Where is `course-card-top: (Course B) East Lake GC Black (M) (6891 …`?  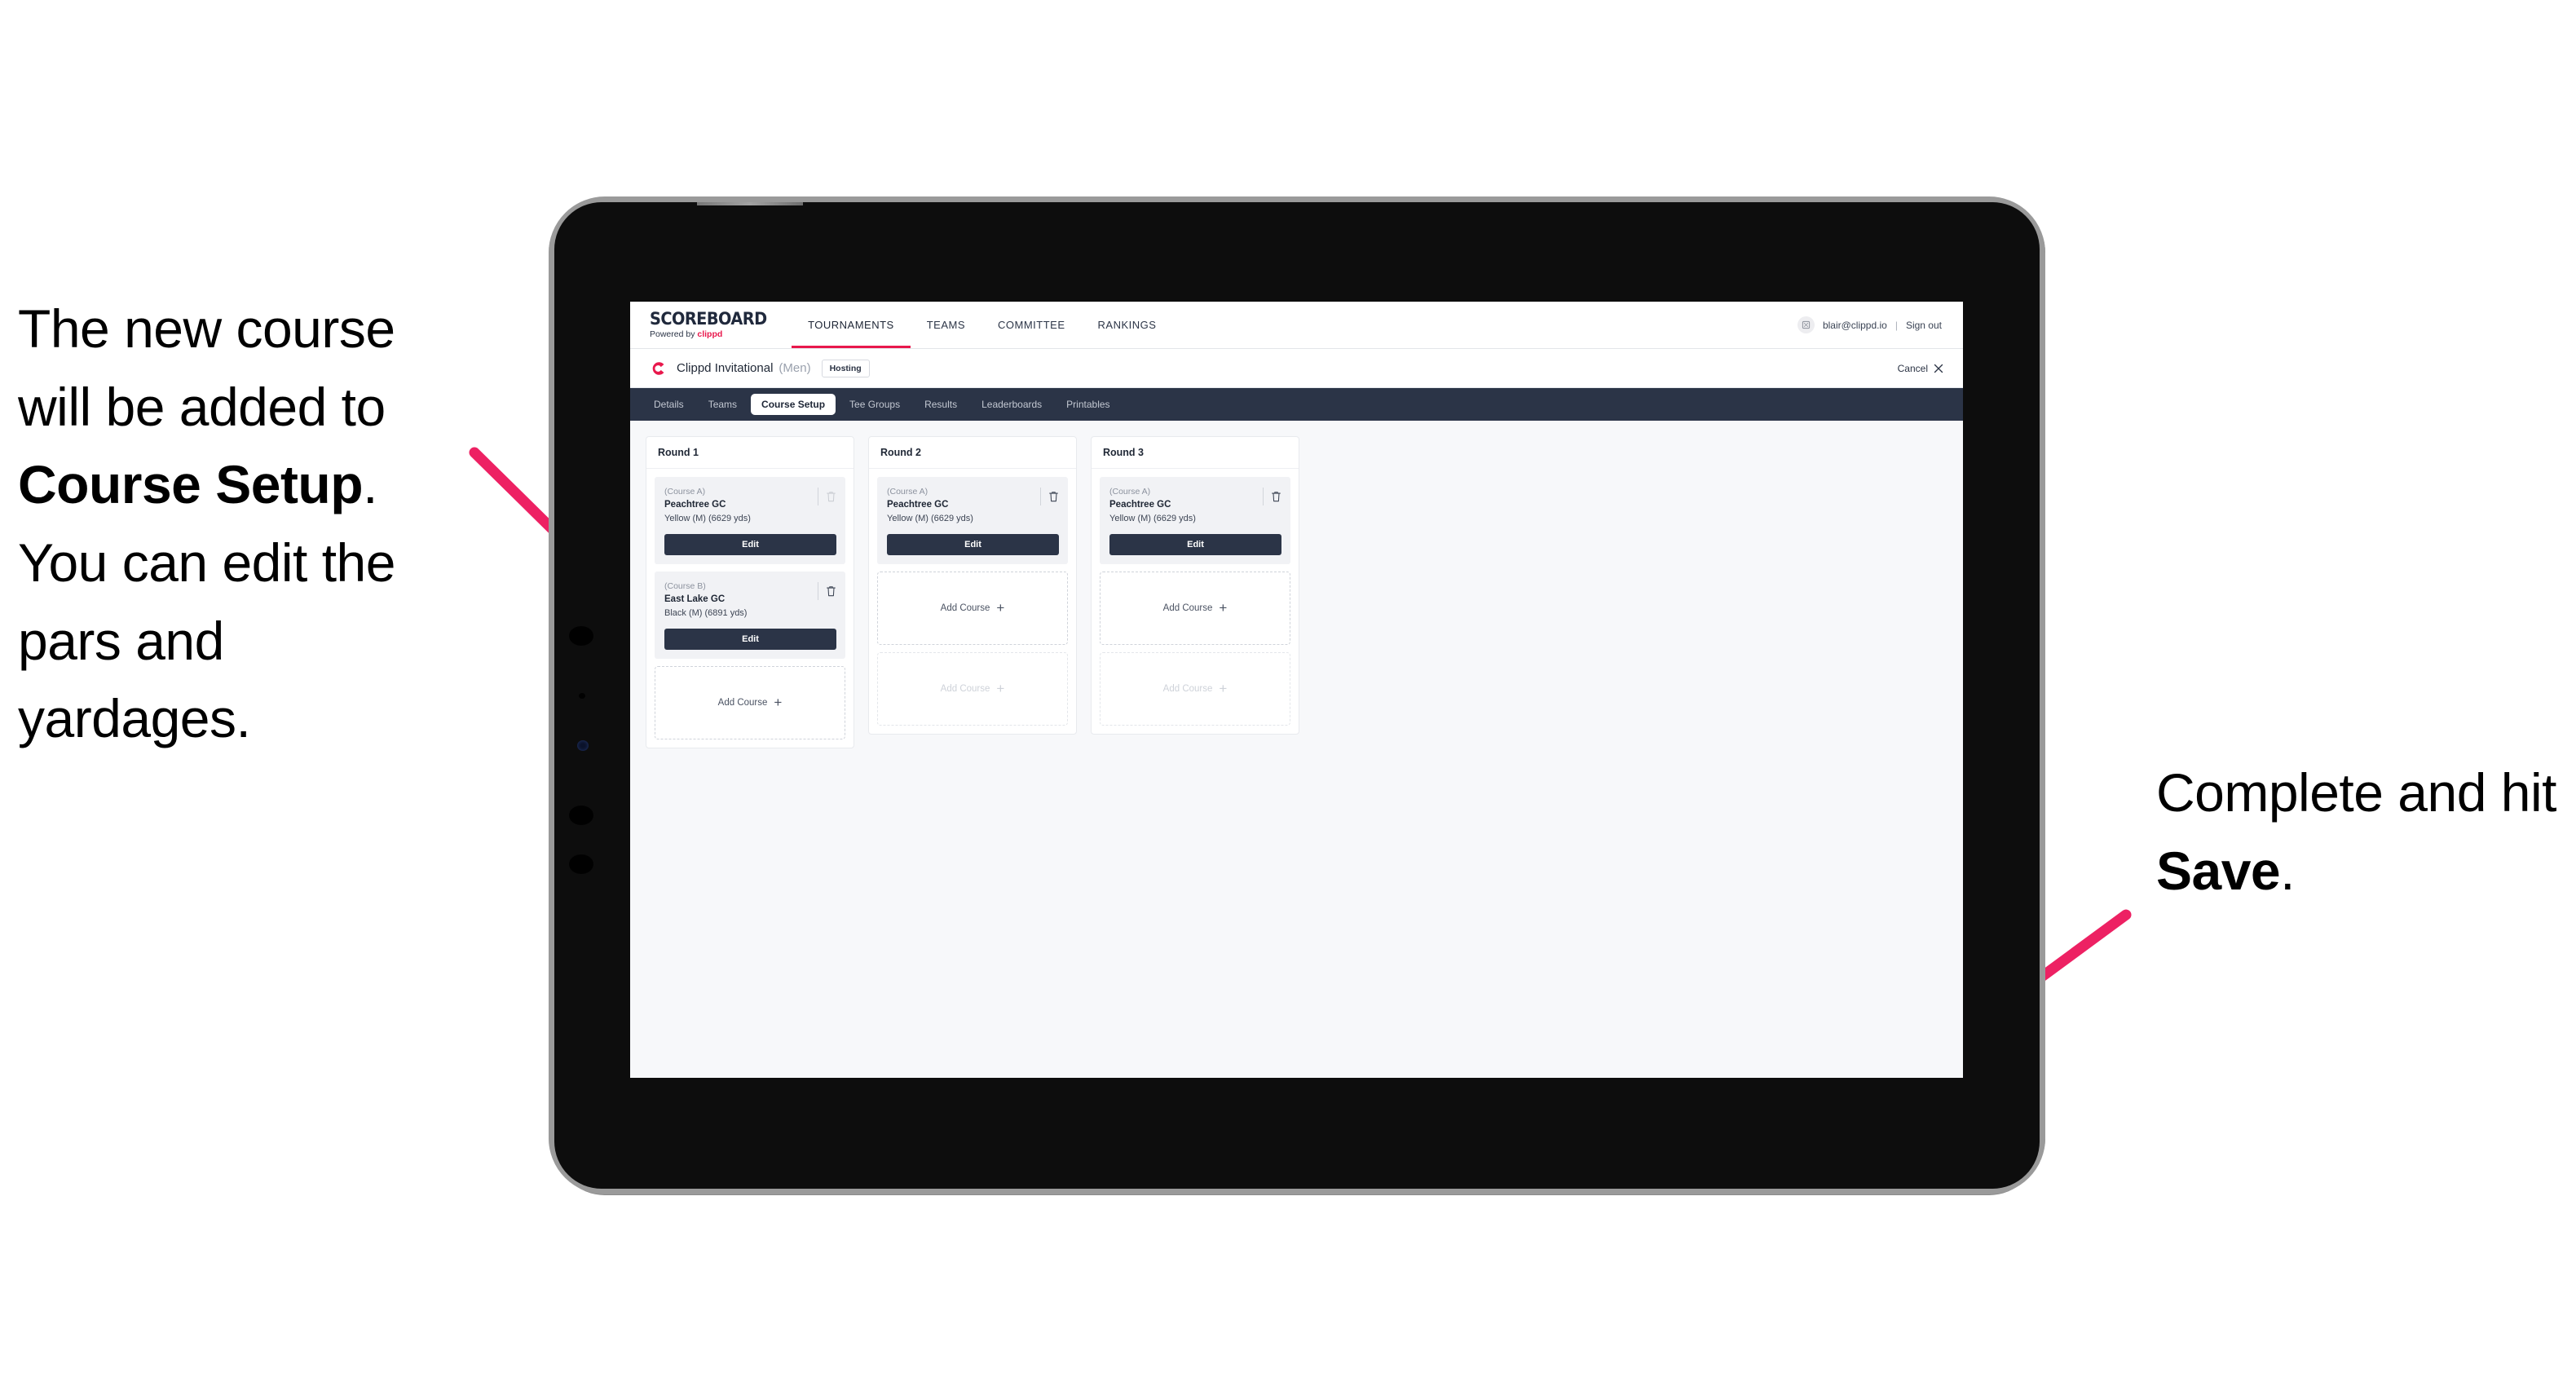
course-card-top: (Course B) East Lake GC Black (M) (6891 … is located at coordinates (750, 600).